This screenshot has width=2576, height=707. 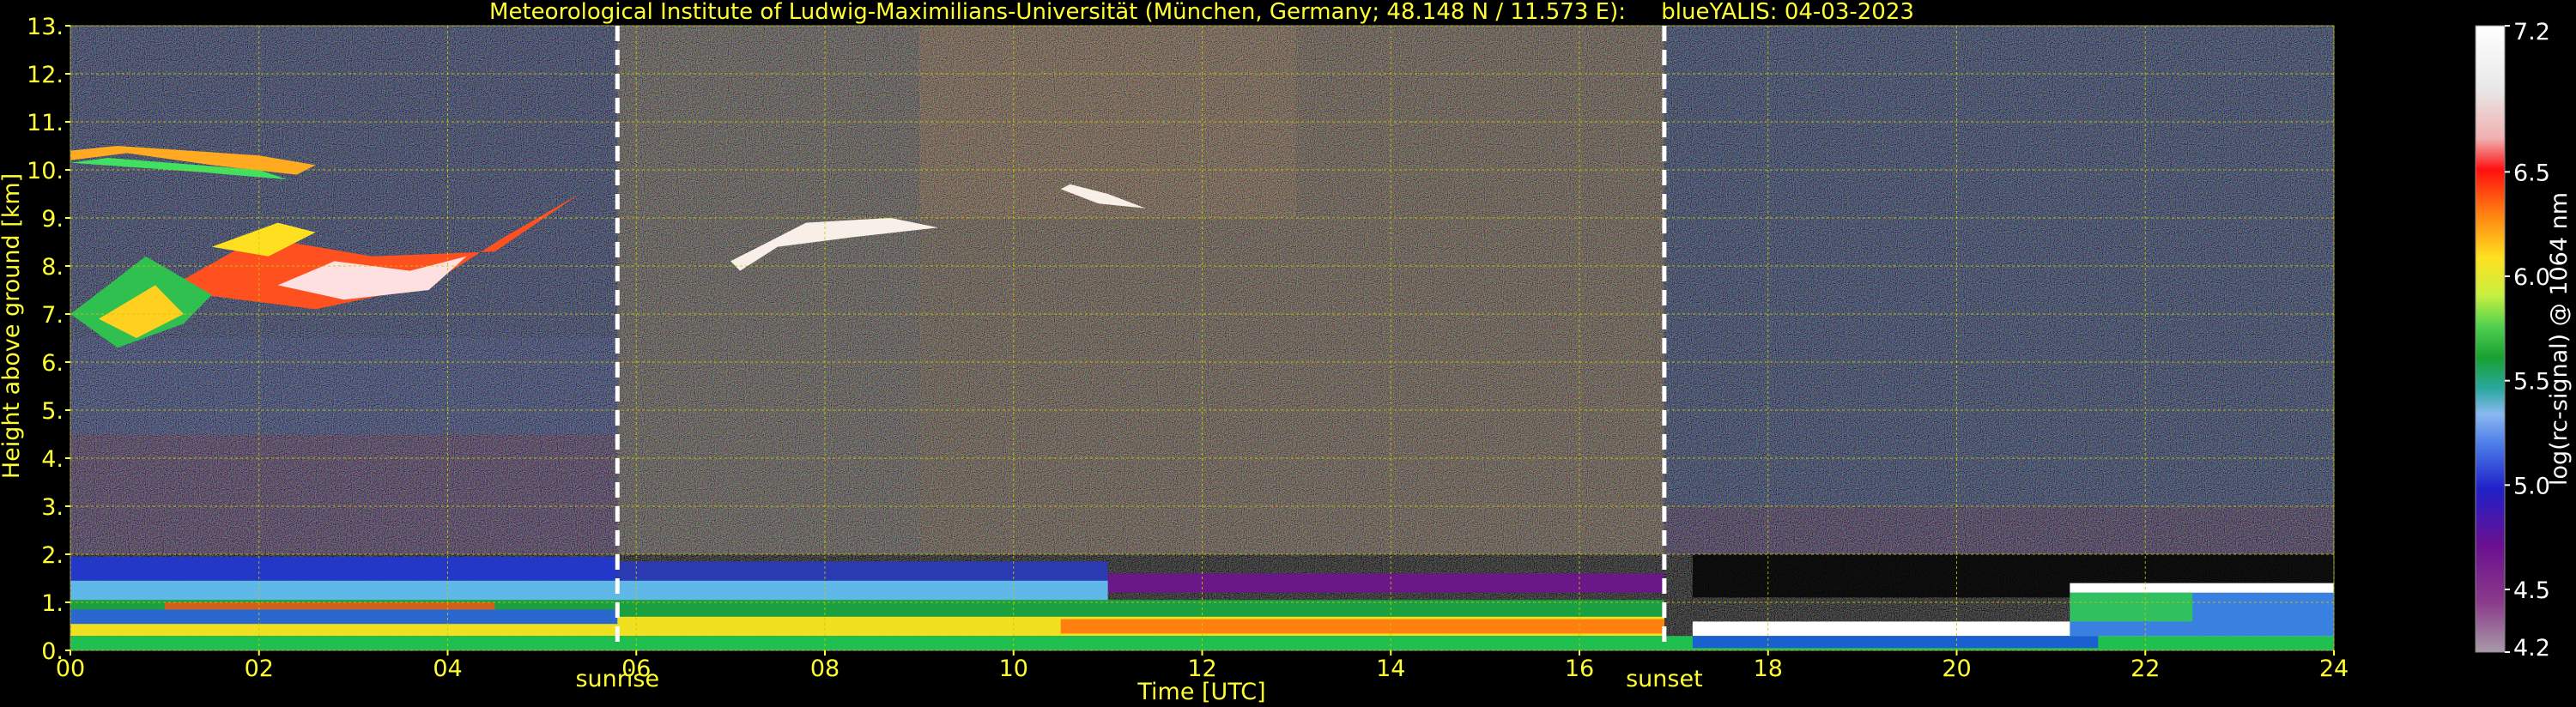 What do you see at coordinates (1664, 679) in the screenshot?
I see `annotation-sunset: sunset` at bounding box center [1664, 679].